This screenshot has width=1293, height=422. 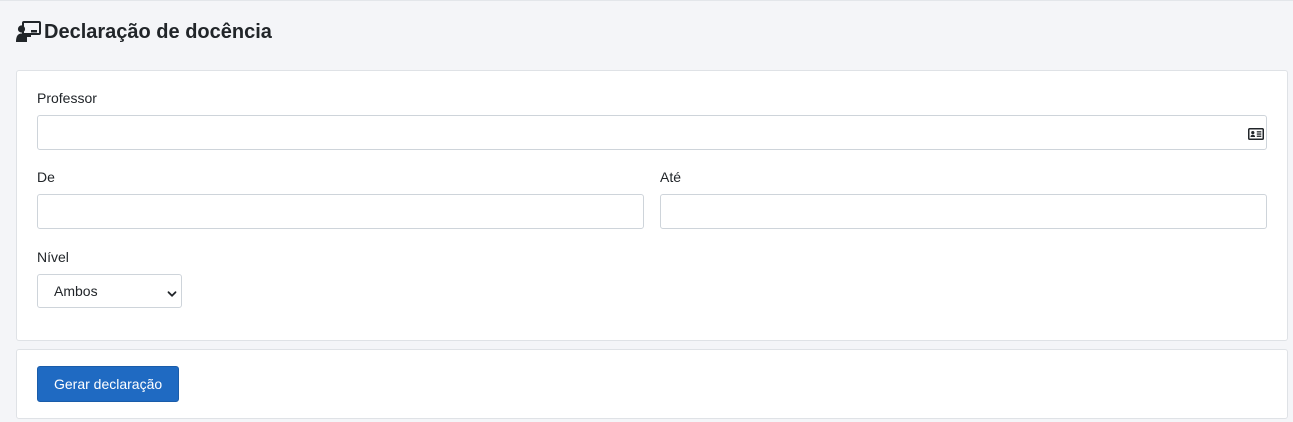 I want to click on nivel-selected-value: Ambos, so click(x=76, y=291).